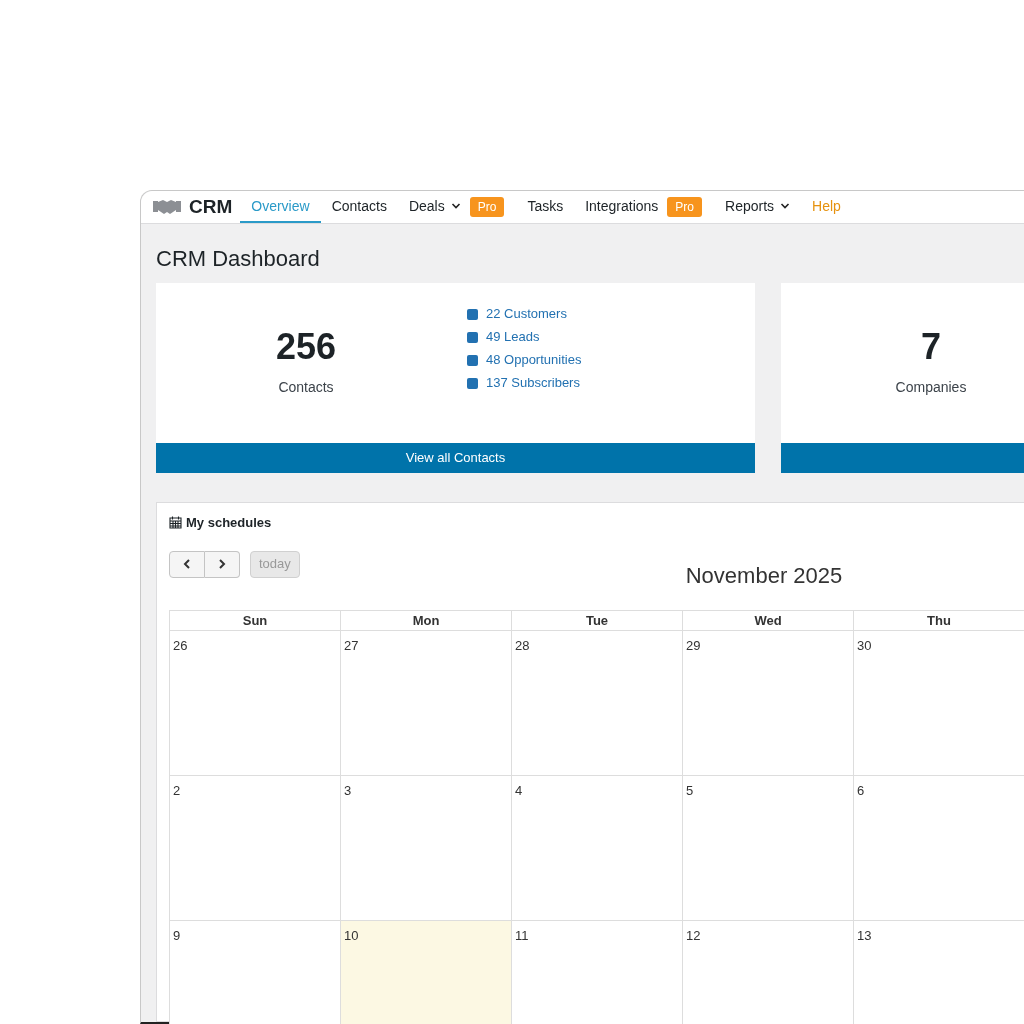 The image size is (1024, 1024). What do you see at coordinates (426, 848) in the screenshot?
I see `day-cell: 3` at bounding box center [426, 848].